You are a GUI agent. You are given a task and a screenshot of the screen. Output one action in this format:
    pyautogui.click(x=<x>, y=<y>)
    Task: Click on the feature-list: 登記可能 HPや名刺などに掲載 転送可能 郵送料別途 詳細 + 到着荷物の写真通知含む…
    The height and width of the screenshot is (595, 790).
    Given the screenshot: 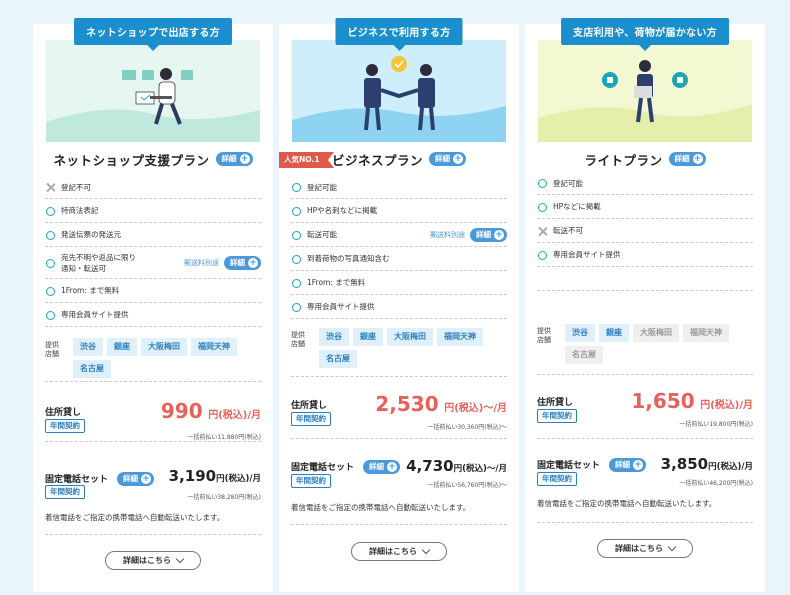 What is the action you would take?
    pyautogui.click(x=399, y=247)
    